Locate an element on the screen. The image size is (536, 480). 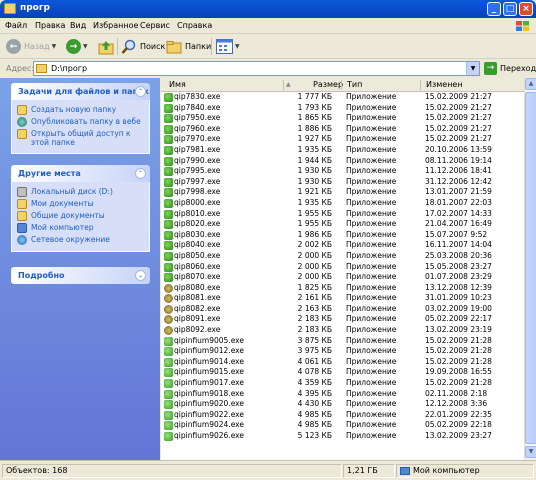
file-size: 1 944 КБ is located at coordinates (314, 160).